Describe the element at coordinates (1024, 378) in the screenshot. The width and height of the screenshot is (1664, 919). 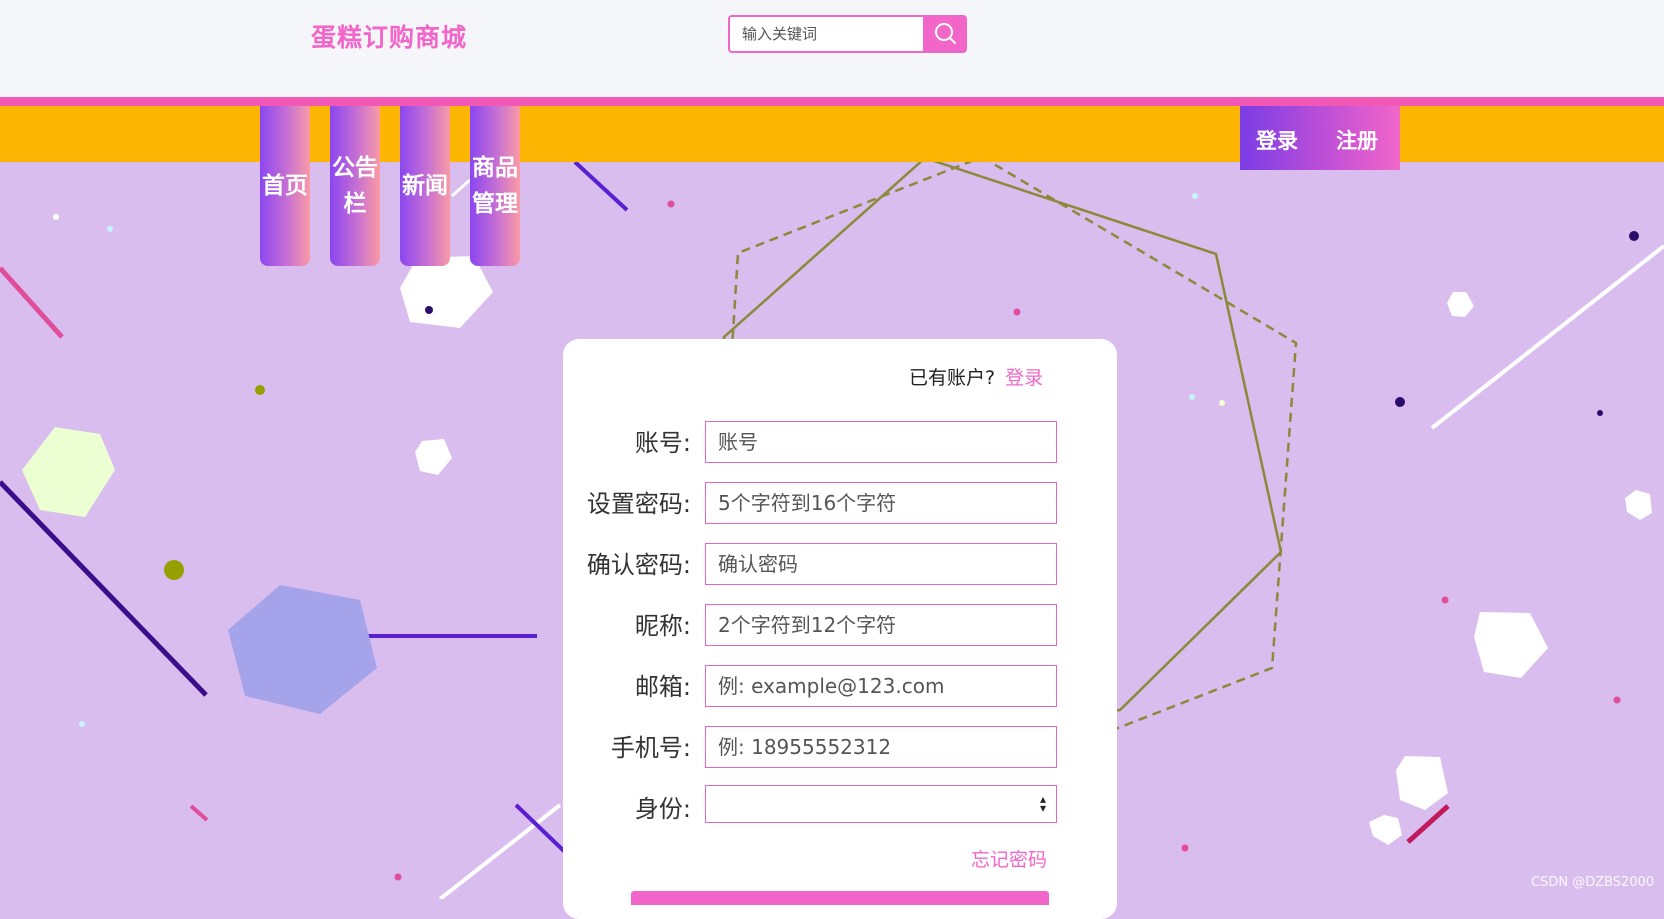
I see `card-login-link: 登录` at that location.